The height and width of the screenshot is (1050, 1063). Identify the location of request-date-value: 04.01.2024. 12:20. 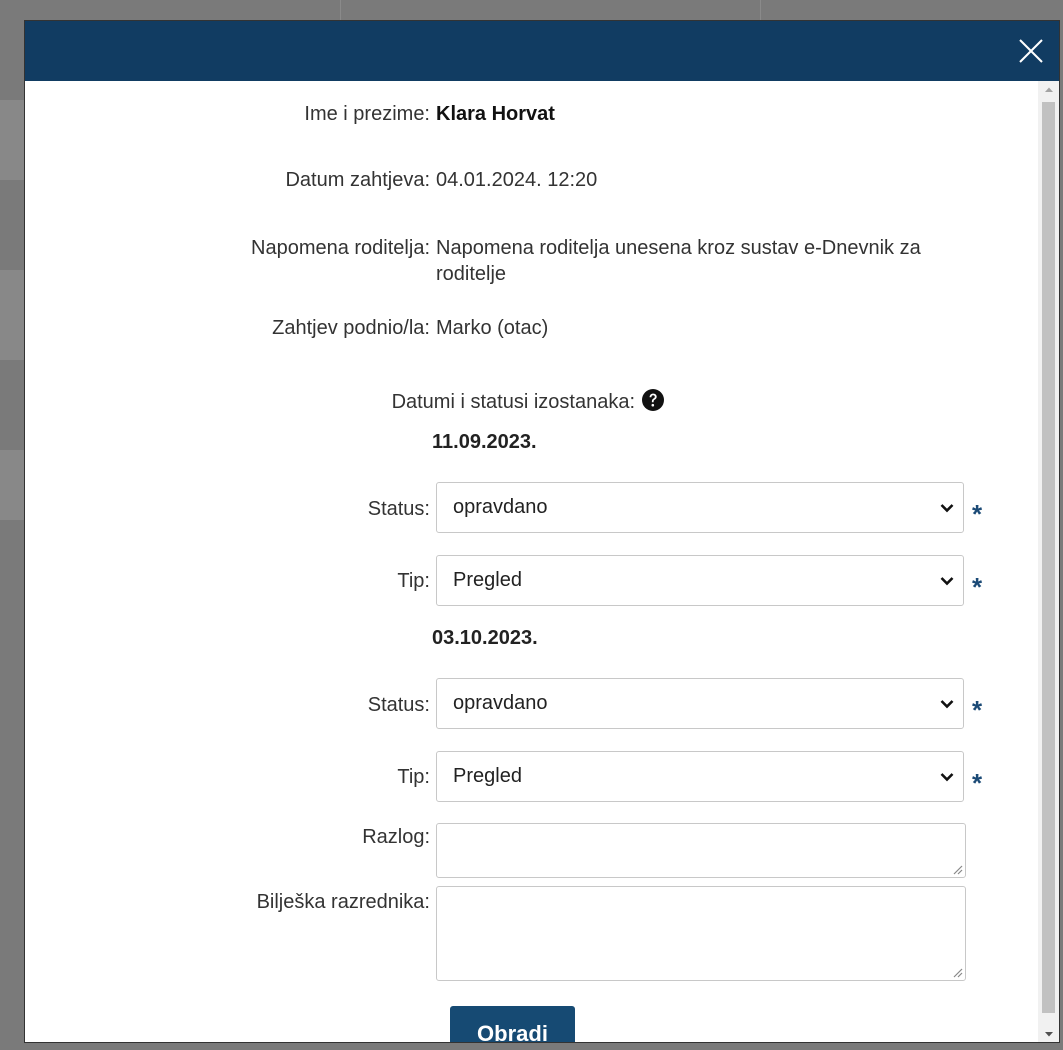
(517, 180).